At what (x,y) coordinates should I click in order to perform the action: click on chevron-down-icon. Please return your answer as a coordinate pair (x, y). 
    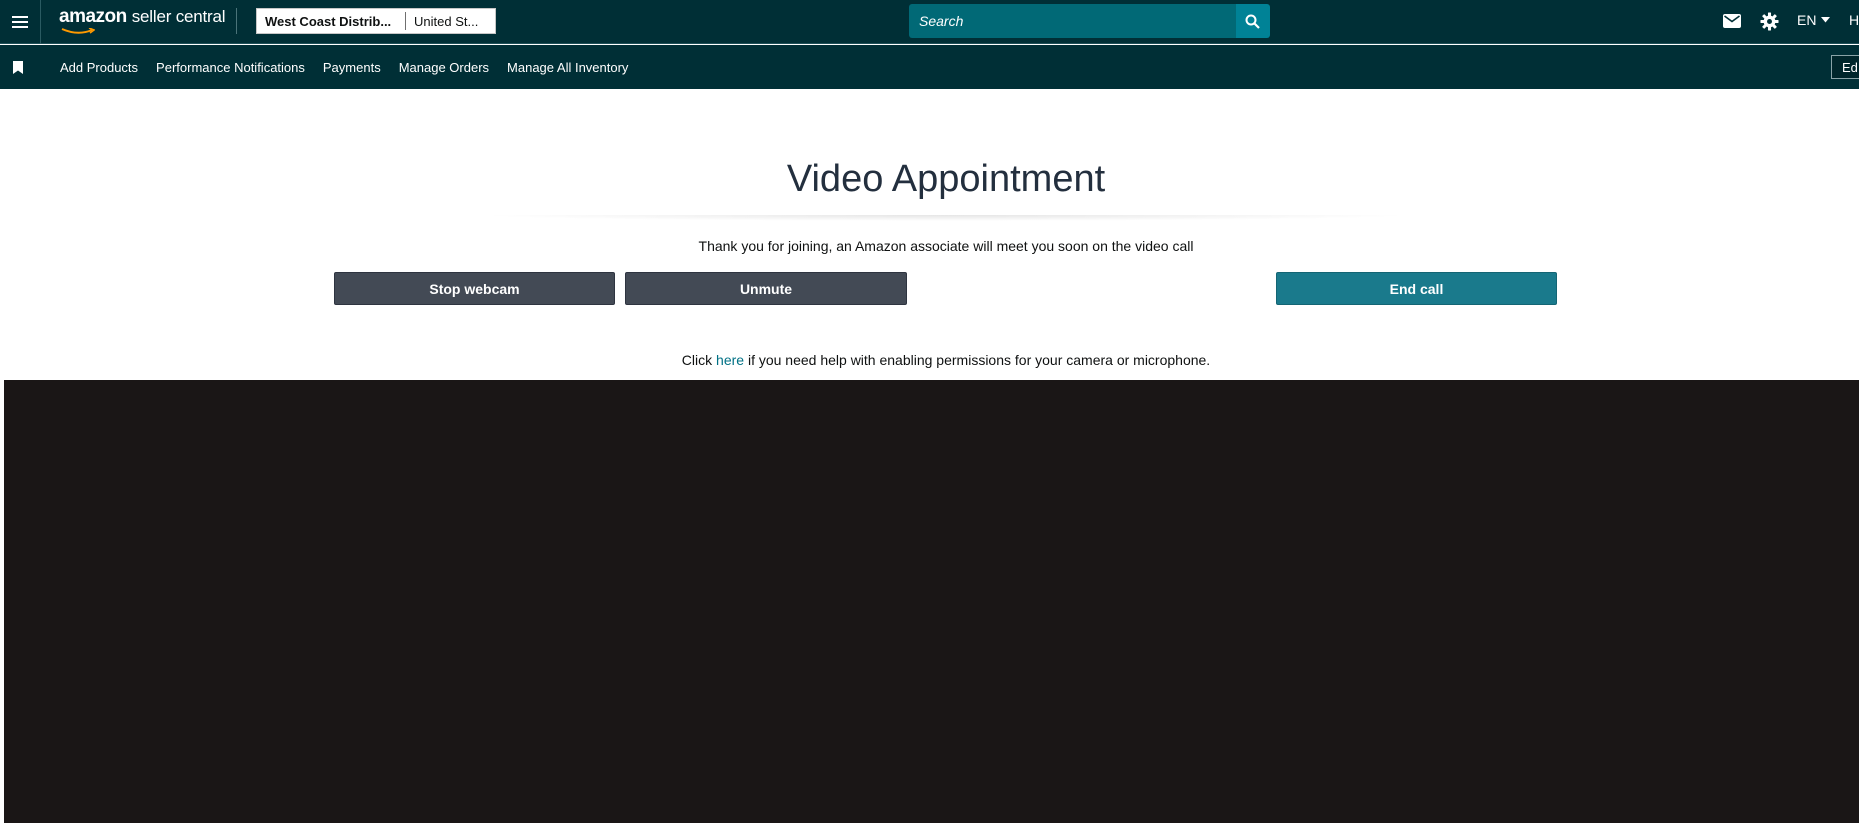
    Looking at the image, I should click on (1826, 20).